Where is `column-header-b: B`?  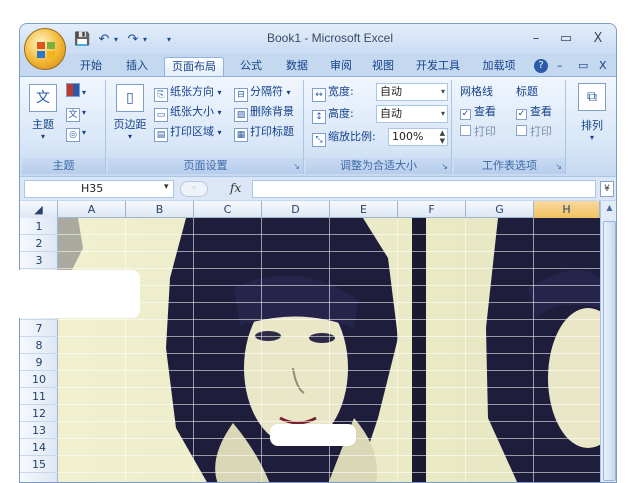 column-header-b: B is located at coordinates (160, 209).